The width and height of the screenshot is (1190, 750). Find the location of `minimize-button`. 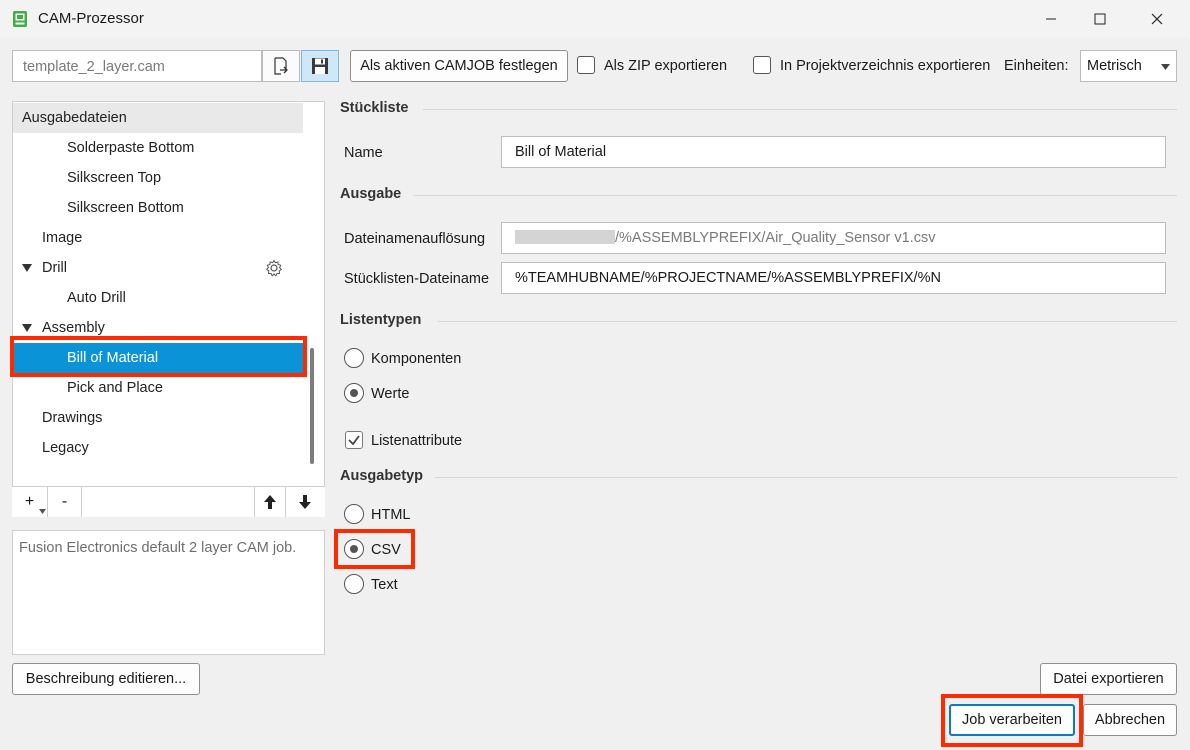

minimize-button is located at coordinates (1051, 19).